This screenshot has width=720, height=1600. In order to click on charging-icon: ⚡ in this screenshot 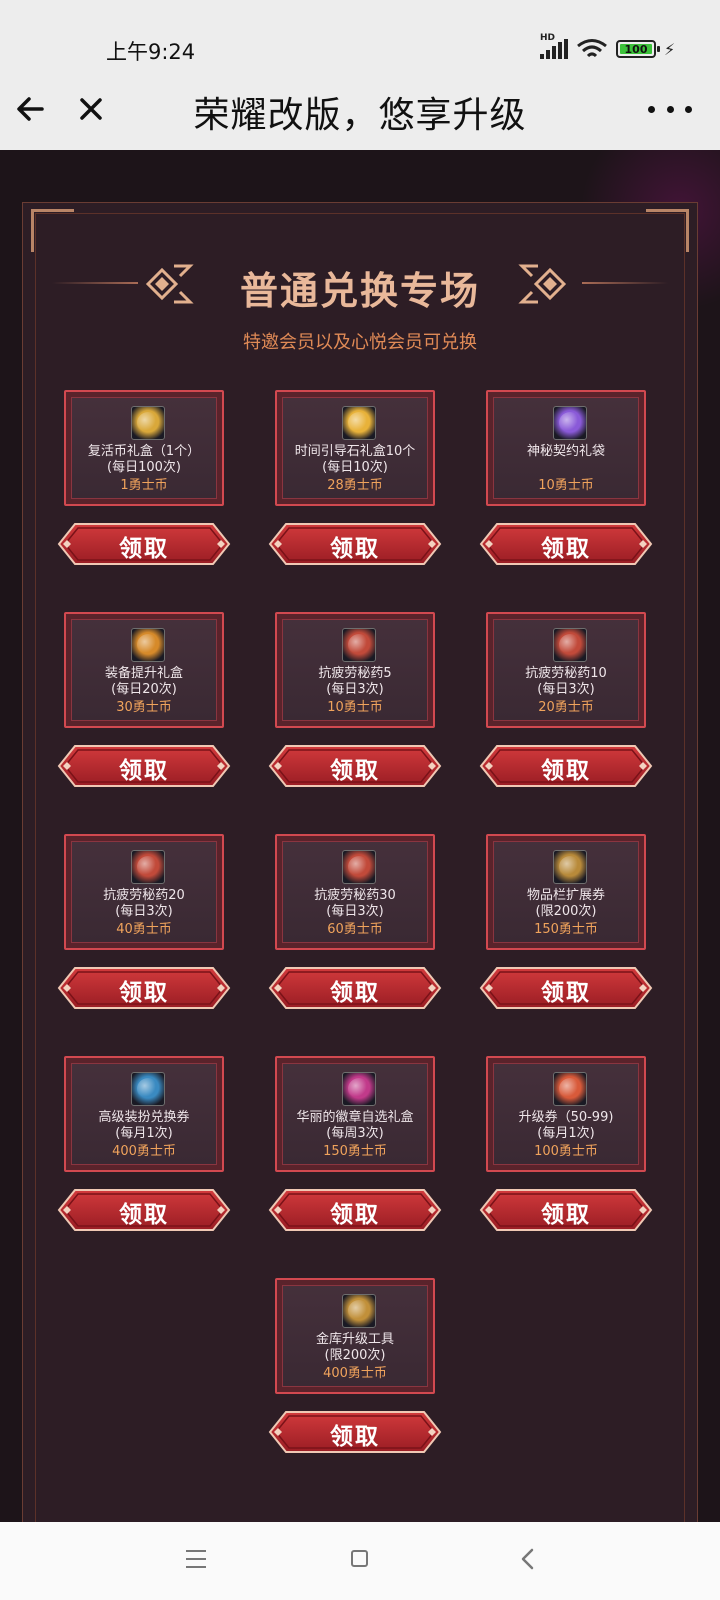, I will do `click(670, 49)`.